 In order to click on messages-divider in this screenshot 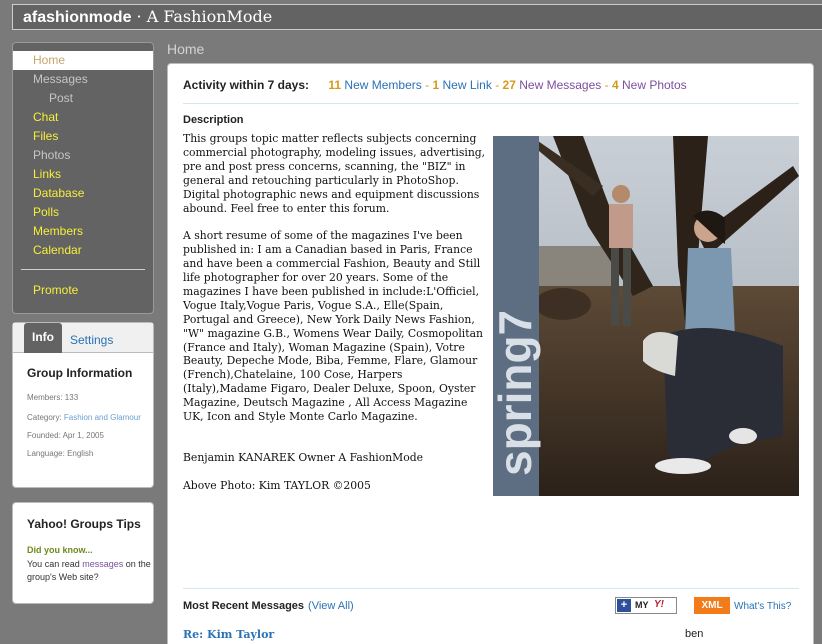, I will do `click(491, 588)`.